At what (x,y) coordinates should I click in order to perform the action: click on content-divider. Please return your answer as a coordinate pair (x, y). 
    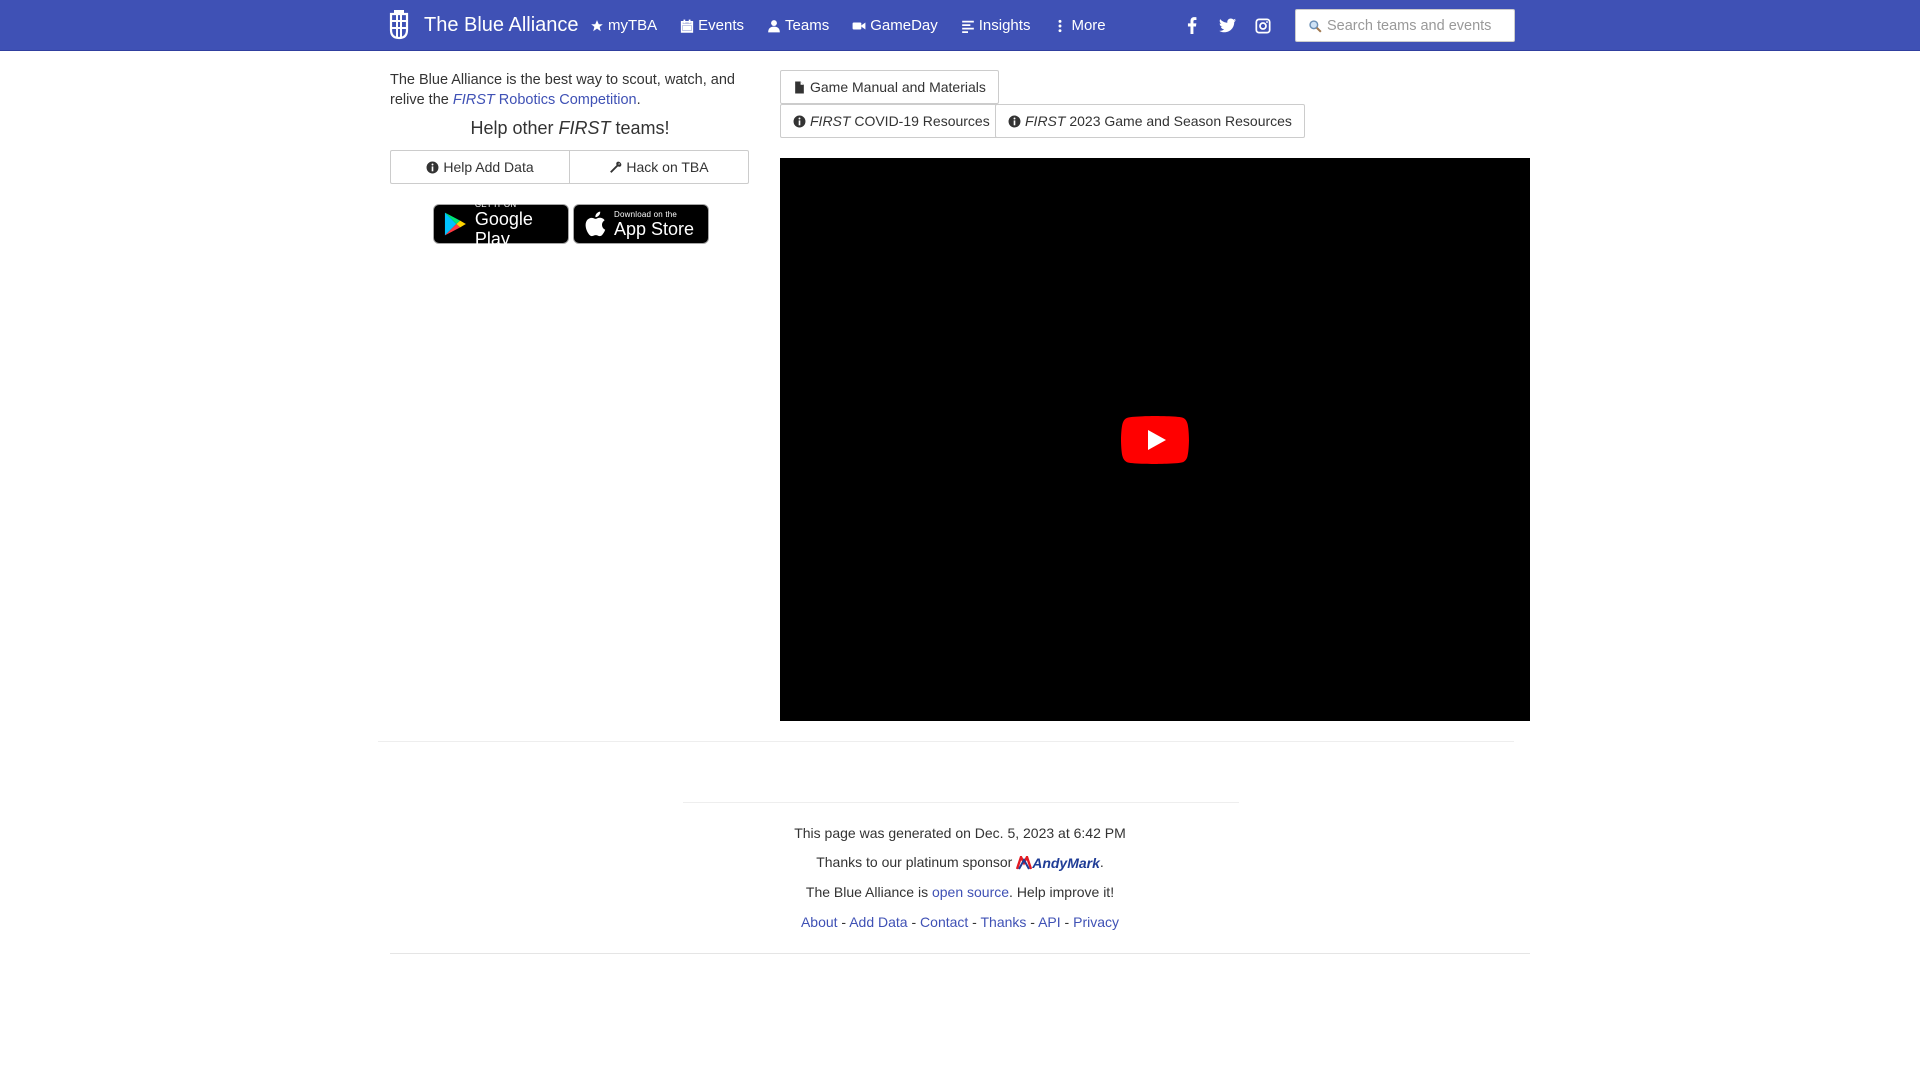
    Looking at the image, I should click on (946, 741).